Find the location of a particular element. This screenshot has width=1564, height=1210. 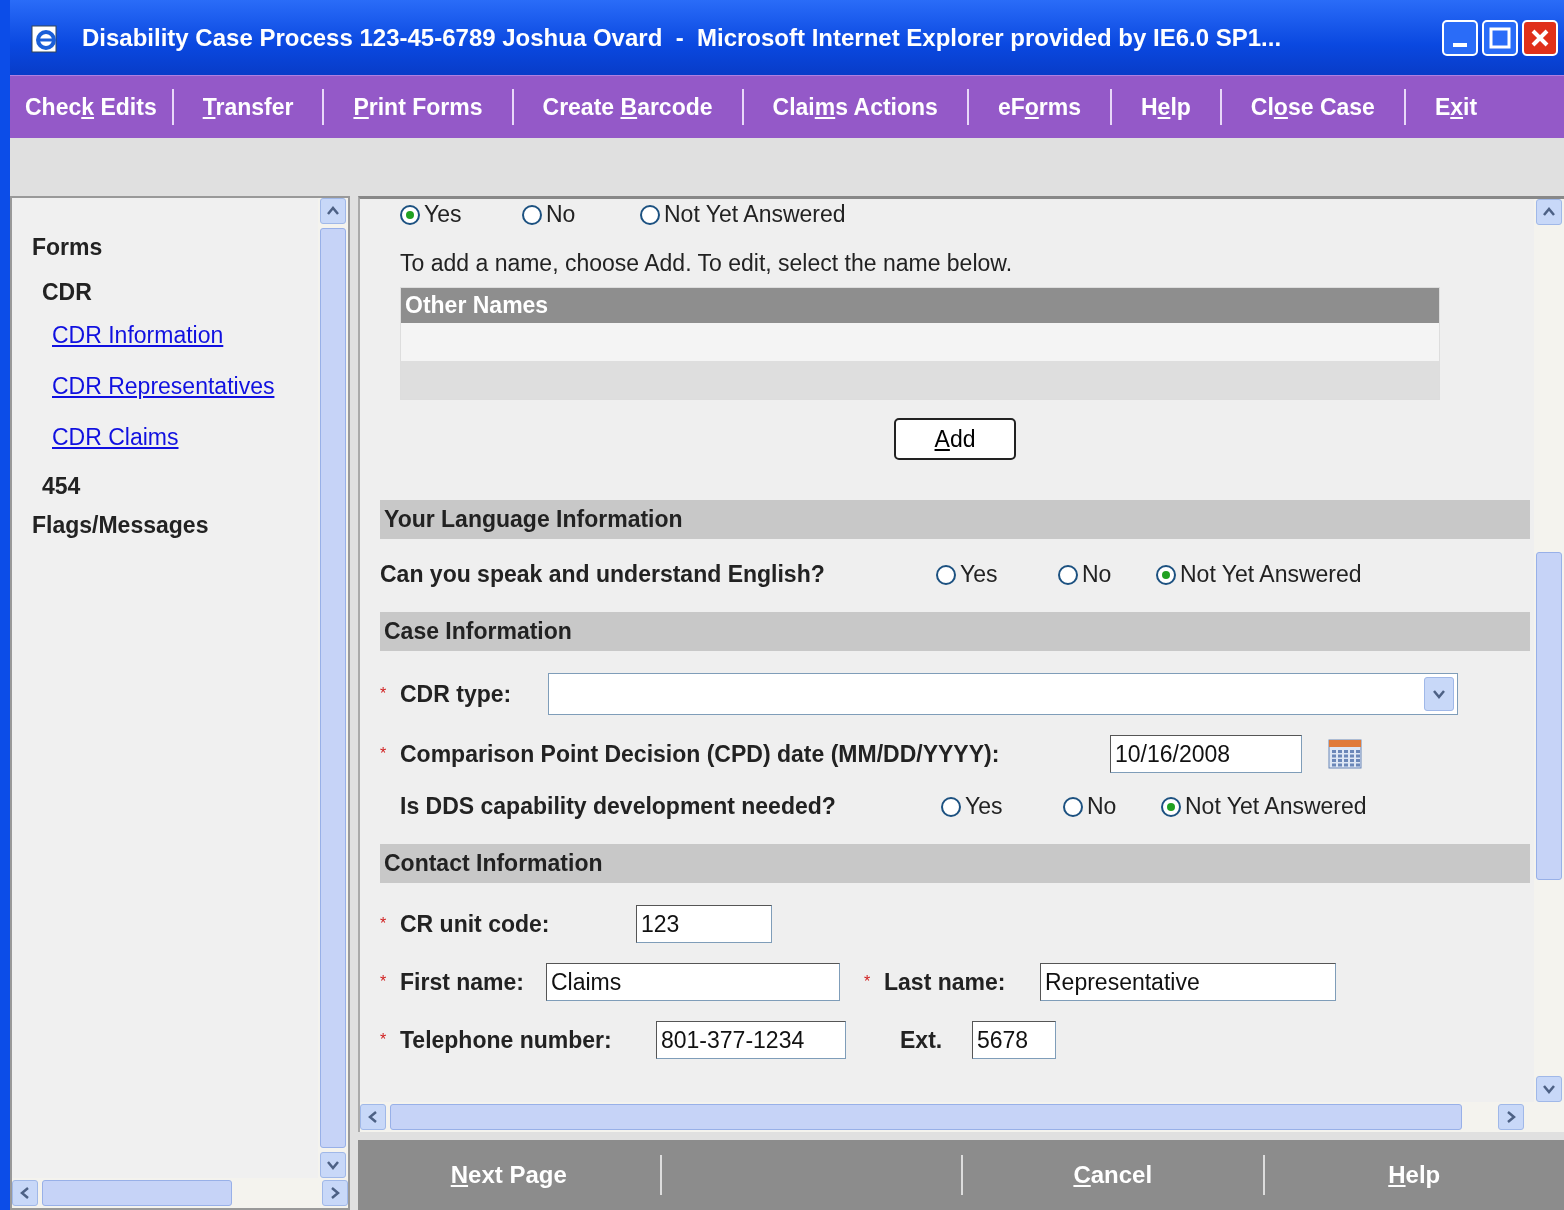

minimize-button is located at coordinates (1460, 37).